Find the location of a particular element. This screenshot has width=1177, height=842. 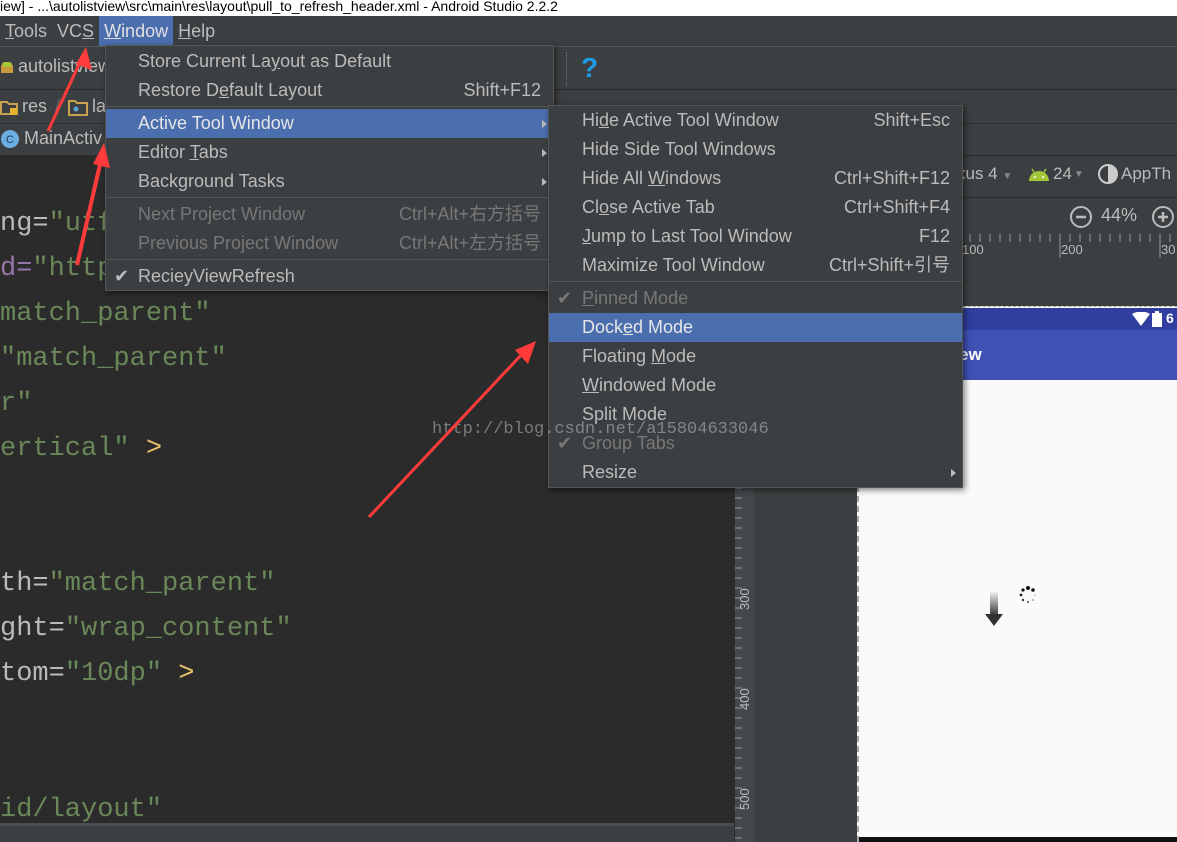

run-config-selector: autolistview is located at coordinates (55, 66).